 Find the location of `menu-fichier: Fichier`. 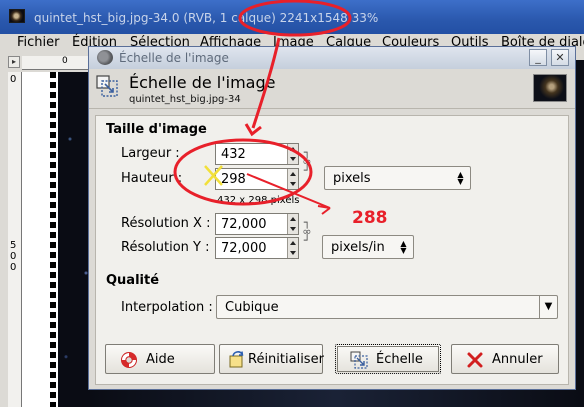

menu-fichier: Fichier is located at coordinates (38, 42).